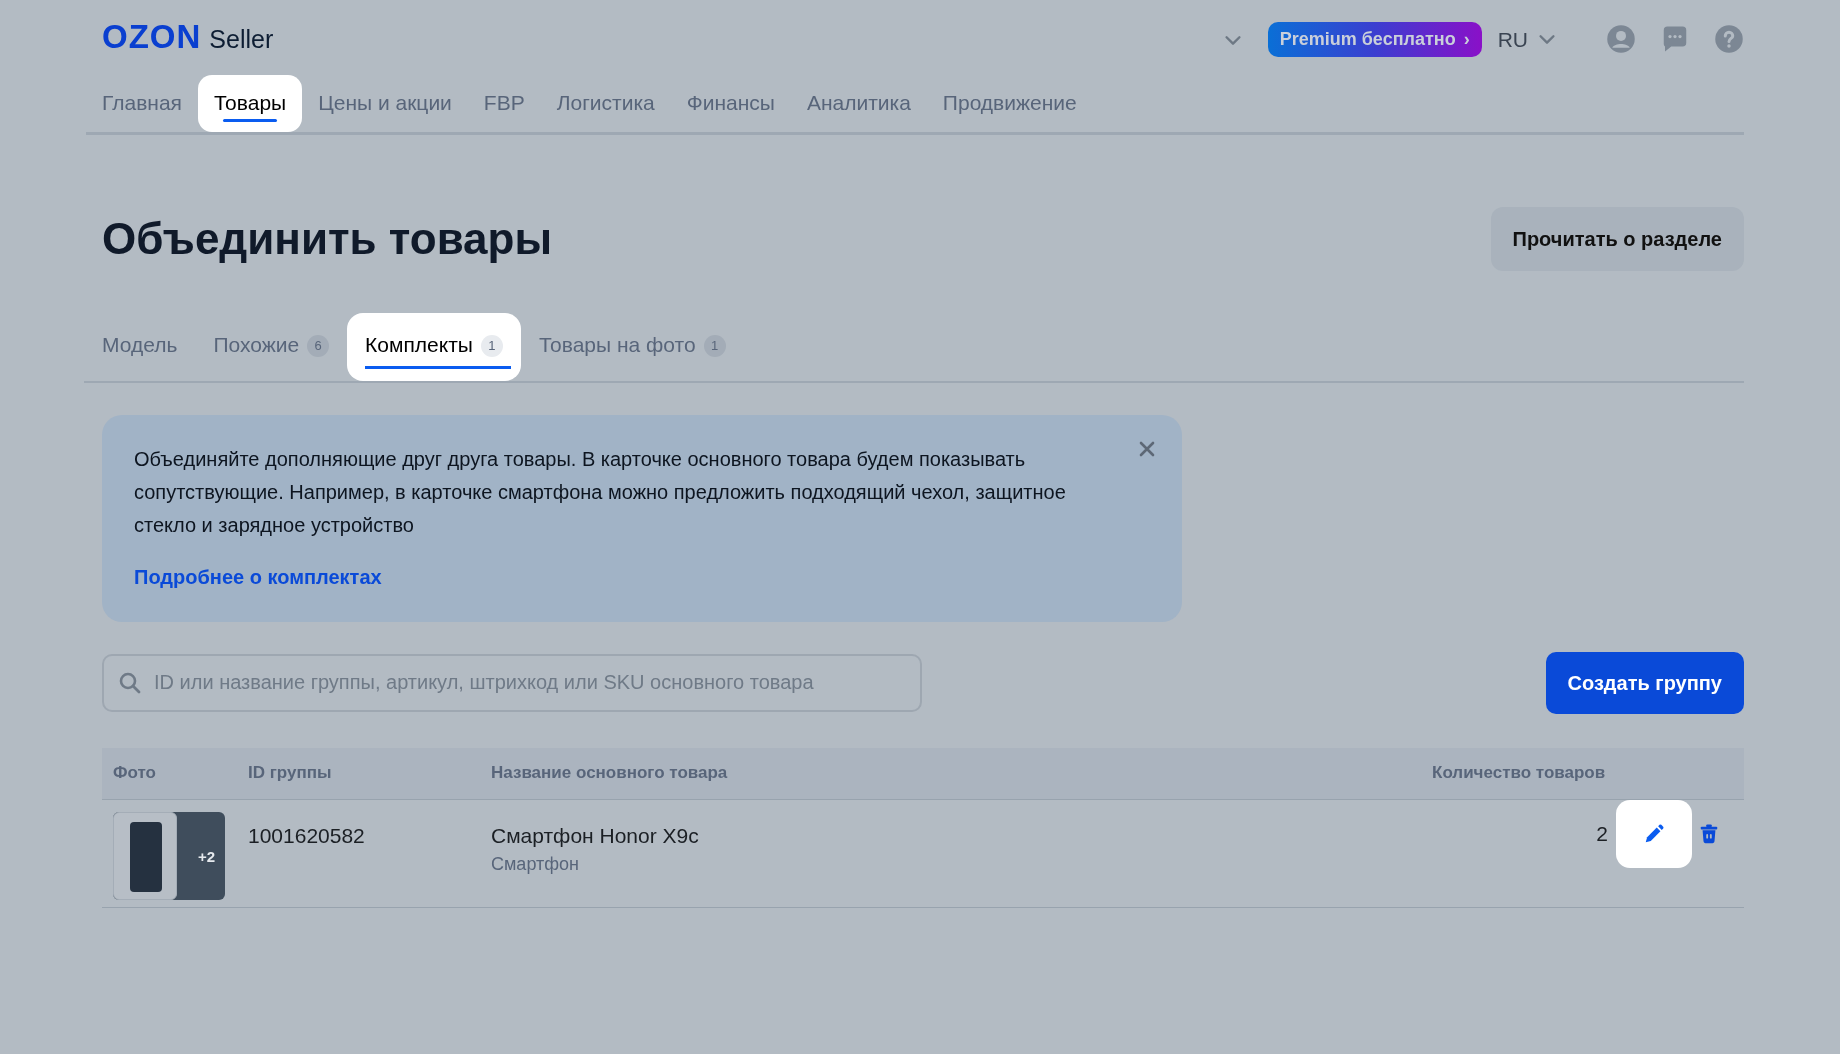 This screenshot has width=1840, height=1054. What do you see at coordinates (290, 773) in the screenshot?
I see `column-header: ID группы` at bounding box center [290, 773].